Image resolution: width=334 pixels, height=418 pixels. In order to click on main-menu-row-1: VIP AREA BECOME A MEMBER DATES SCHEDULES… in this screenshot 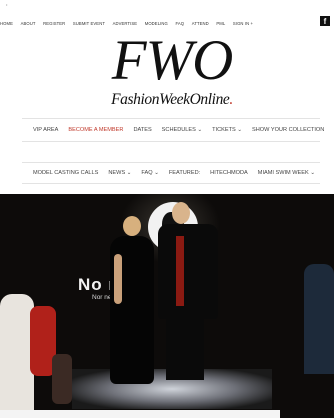, I will do `click(173, 130)`.